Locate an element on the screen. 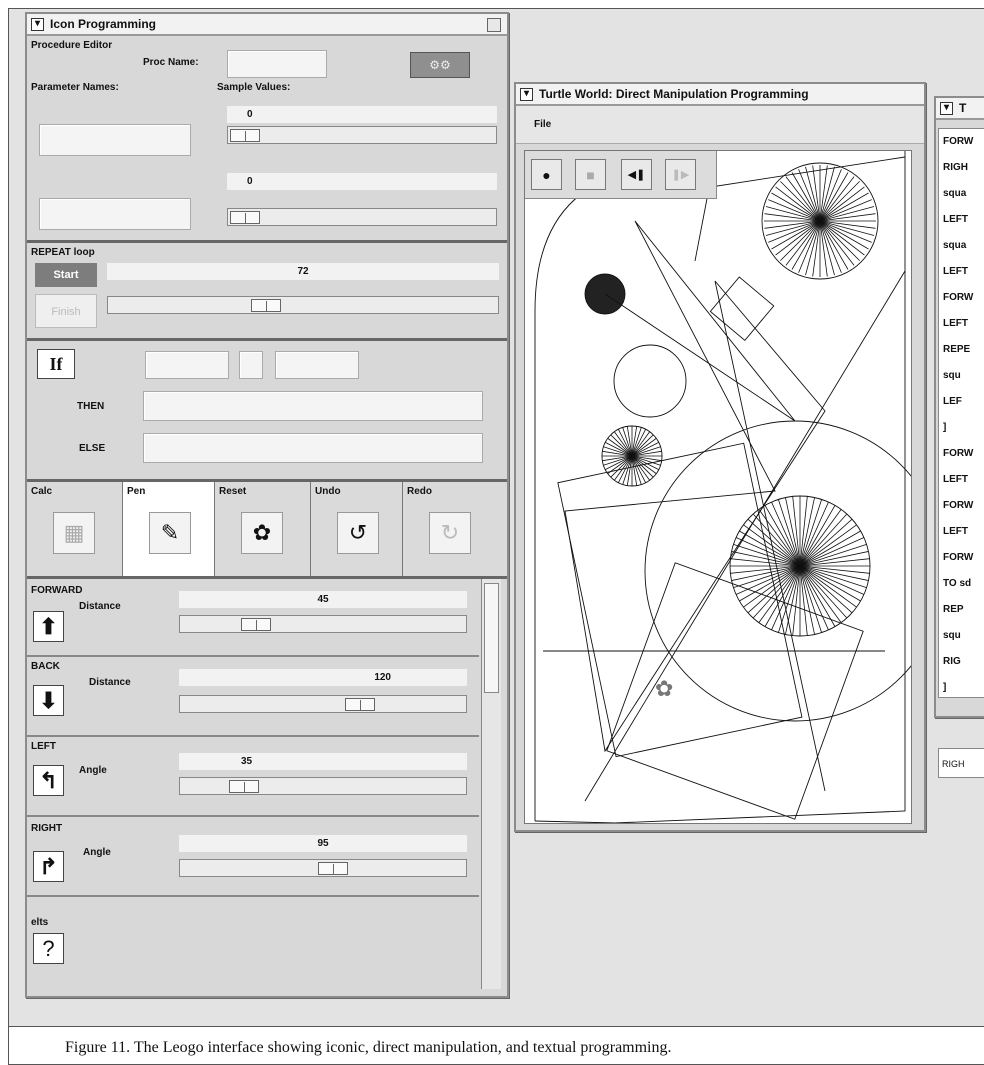  tool-pen: Pen ✎ is located at coordinates (169, 529).